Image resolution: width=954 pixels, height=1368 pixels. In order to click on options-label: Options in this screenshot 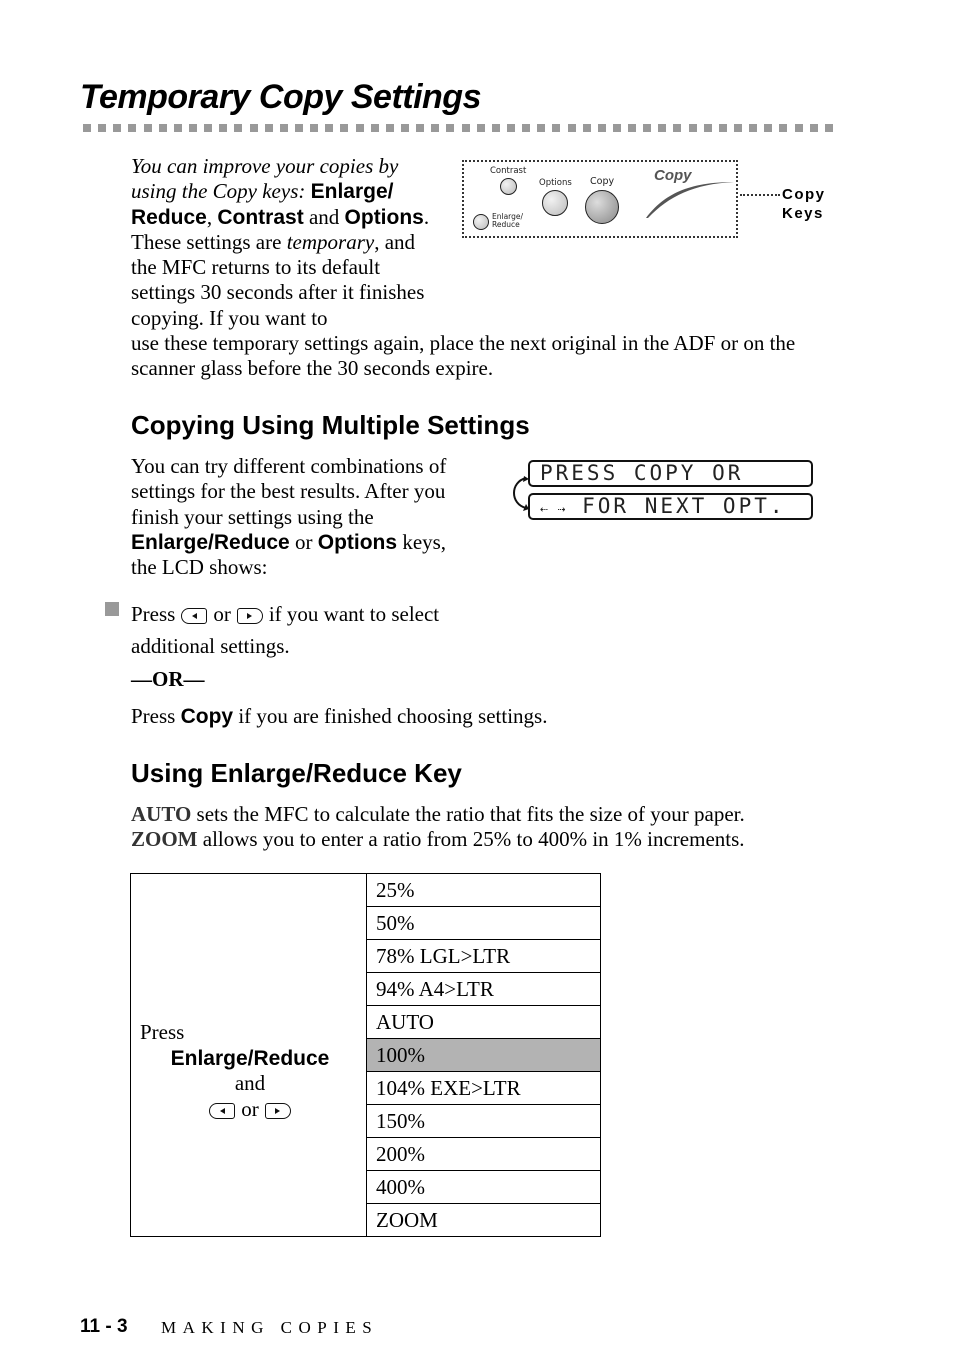, I will do `click(555, 183)`.